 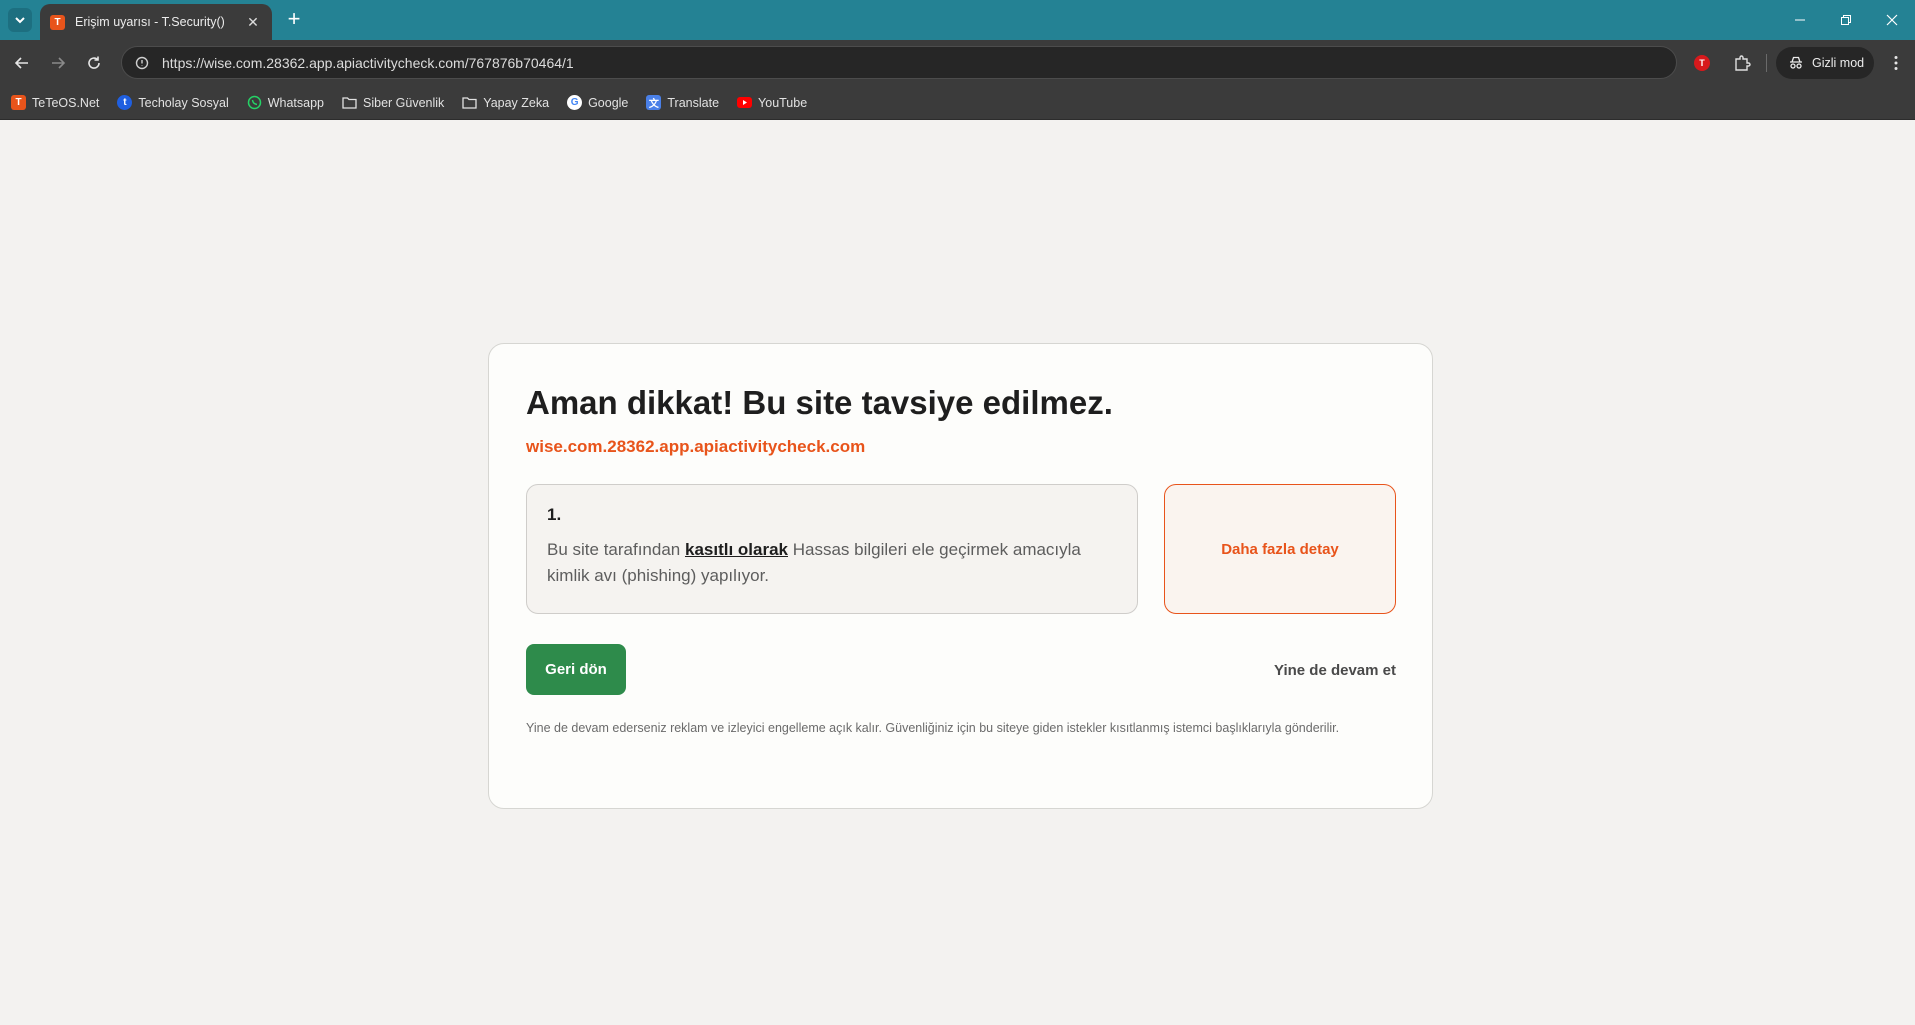 I want to click on window-controls, so click(x=1846, y=20).